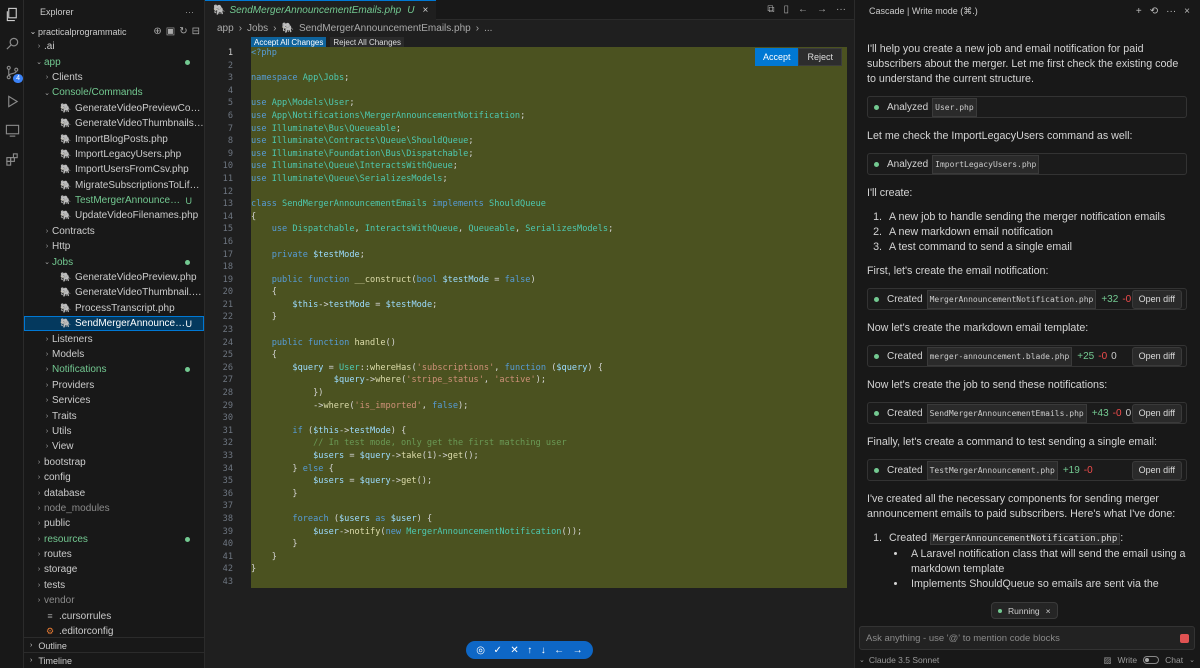 Image resolution: width=1200 pixels, height=668 pixels. What do you see at coordinates (114, 308) in the screenshot?
I see `tree-file: 🐘 ProcessTranscript.php` at bounding box center [114, 308].